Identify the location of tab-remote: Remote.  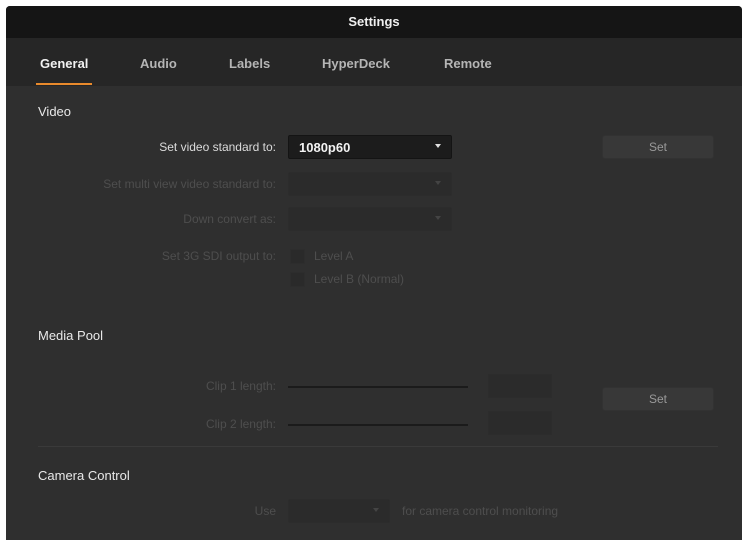
(468, 62).